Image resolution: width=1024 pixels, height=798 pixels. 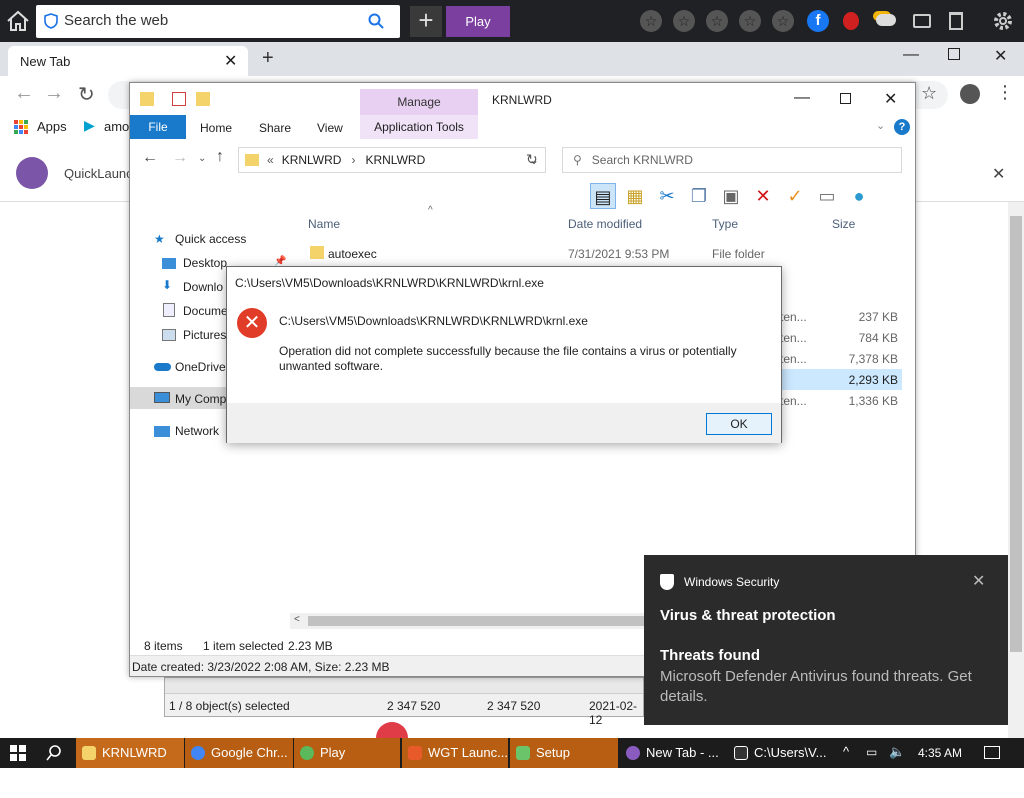 I want to click on facebook-icon: f, so click(x=818, y=21).